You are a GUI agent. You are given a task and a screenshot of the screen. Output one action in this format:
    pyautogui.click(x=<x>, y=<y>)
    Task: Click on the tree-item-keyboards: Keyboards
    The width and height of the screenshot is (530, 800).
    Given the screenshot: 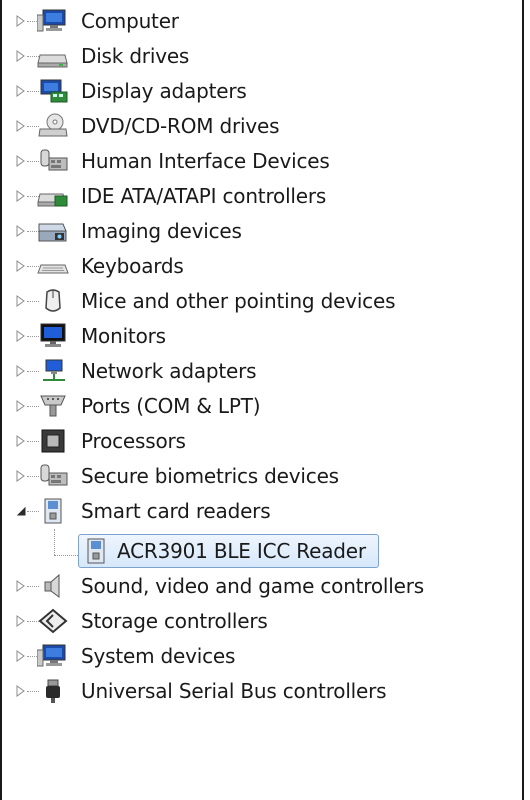 What is the action you would take?
    pyautogui.click(x=260, y=266)
    